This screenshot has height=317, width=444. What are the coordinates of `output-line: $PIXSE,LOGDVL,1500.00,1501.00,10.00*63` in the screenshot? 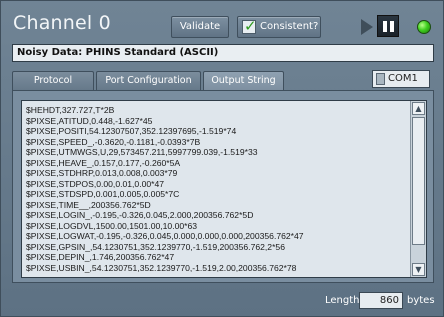 It's located at (112, 225).